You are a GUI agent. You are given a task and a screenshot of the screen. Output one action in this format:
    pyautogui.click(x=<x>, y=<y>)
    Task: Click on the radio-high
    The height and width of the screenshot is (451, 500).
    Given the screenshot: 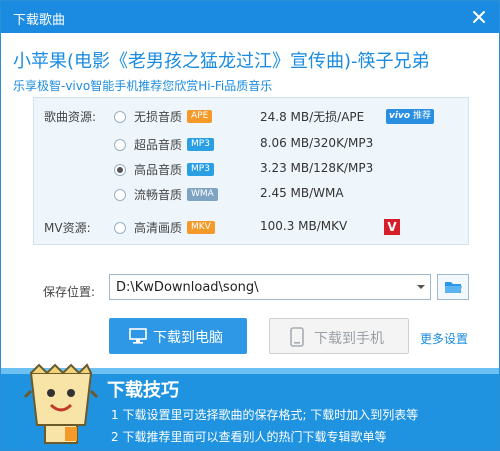 What is the action you would take?
    pyautogui.click(x=120, y=170)
    